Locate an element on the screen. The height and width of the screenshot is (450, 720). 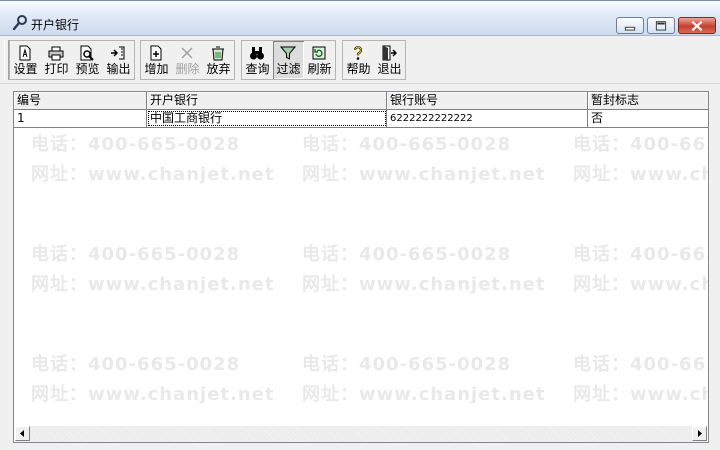
print-label: 打印 is located at coordinates (56, 69).